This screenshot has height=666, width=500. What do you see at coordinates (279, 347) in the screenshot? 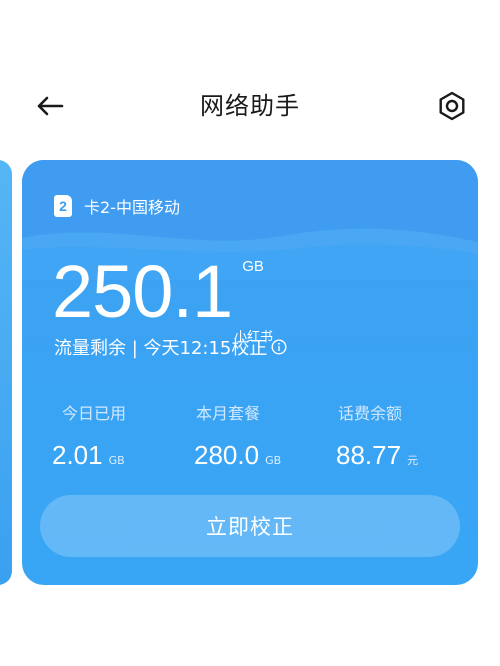
I see `info-icon` at bounding box center [279, 347].